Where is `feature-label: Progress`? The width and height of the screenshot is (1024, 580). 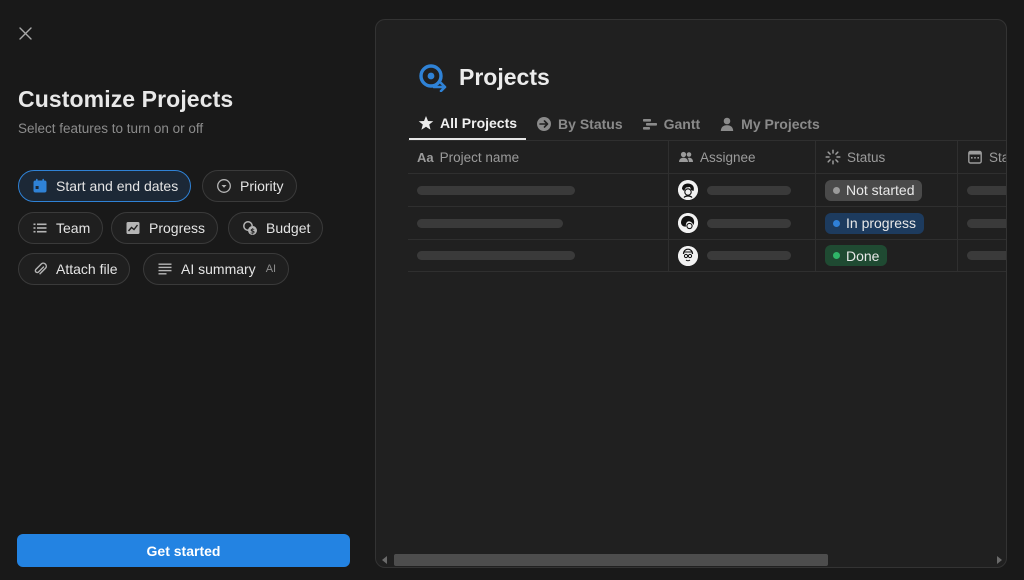 feature-label: Progress is located at coordinates (177, 228).